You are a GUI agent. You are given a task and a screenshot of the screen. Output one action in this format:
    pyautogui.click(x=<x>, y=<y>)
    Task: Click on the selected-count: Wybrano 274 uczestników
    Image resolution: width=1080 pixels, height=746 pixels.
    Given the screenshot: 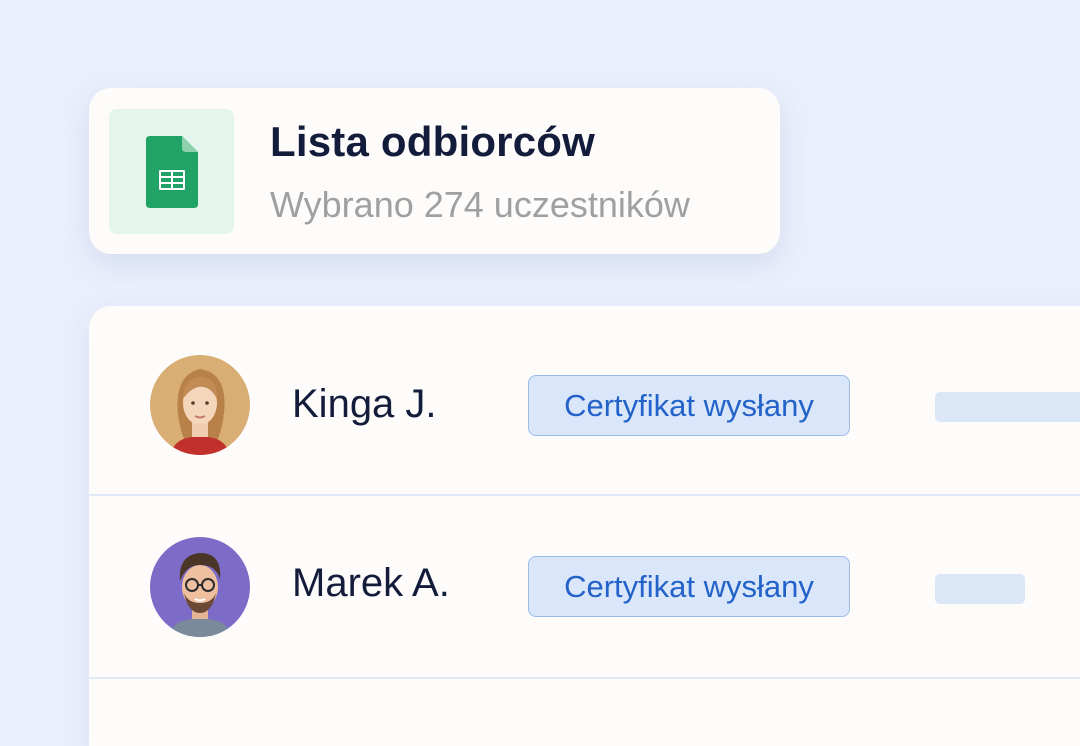 What is the action you would take?
    pyautogui.click(x=480, y=204)
    